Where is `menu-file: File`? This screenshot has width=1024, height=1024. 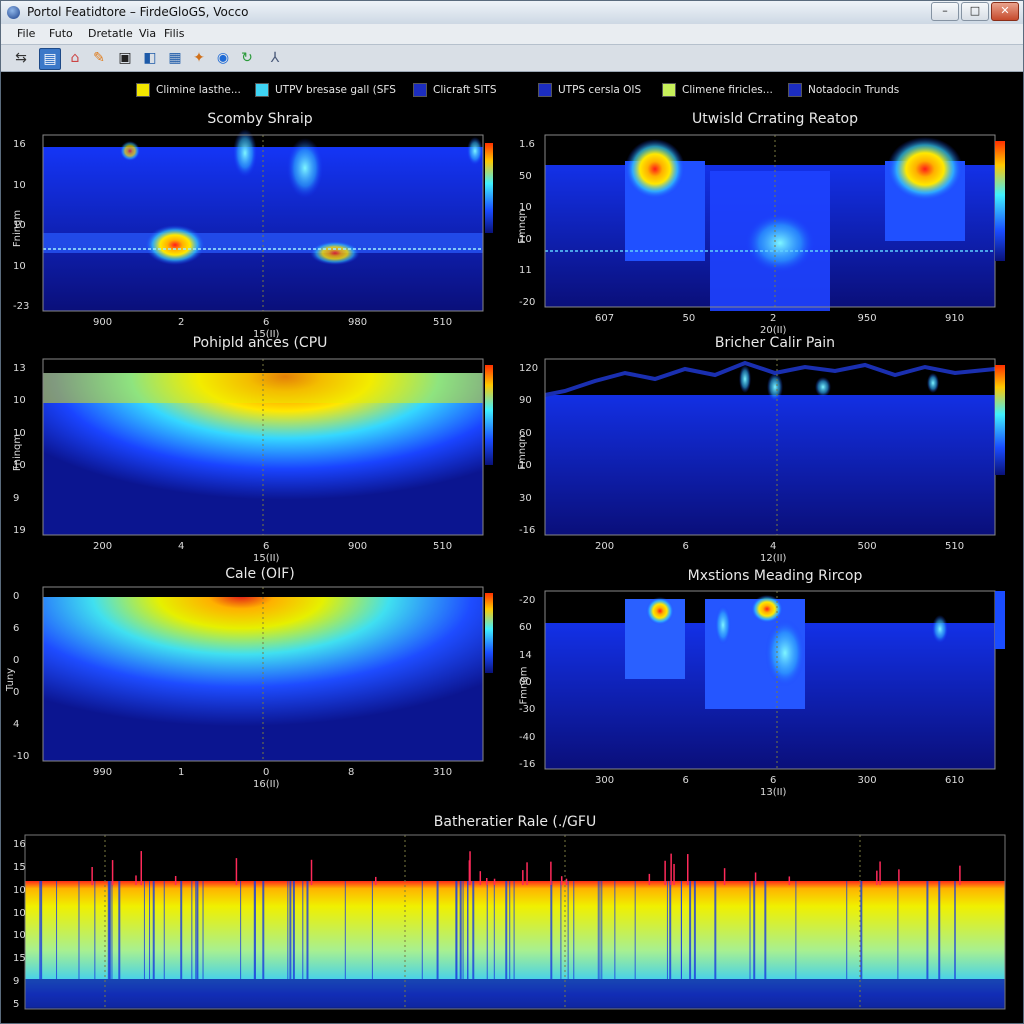
menu-file: File is located at coordinates (26, 33).